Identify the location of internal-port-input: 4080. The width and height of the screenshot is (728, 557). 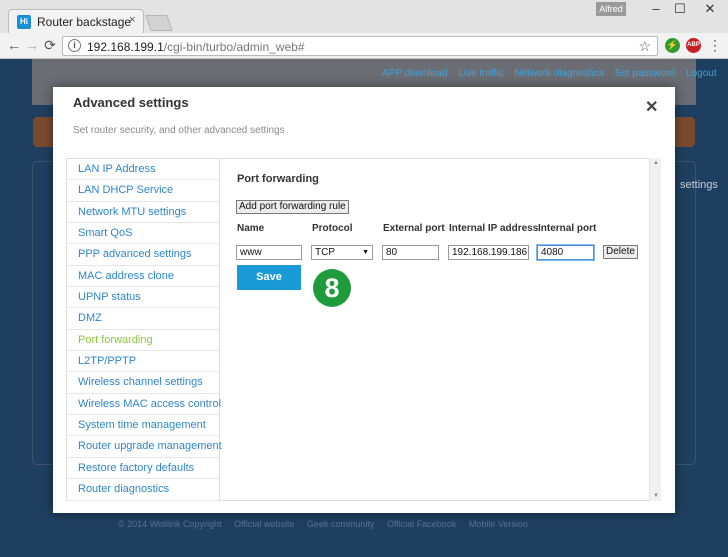
(565, 252).